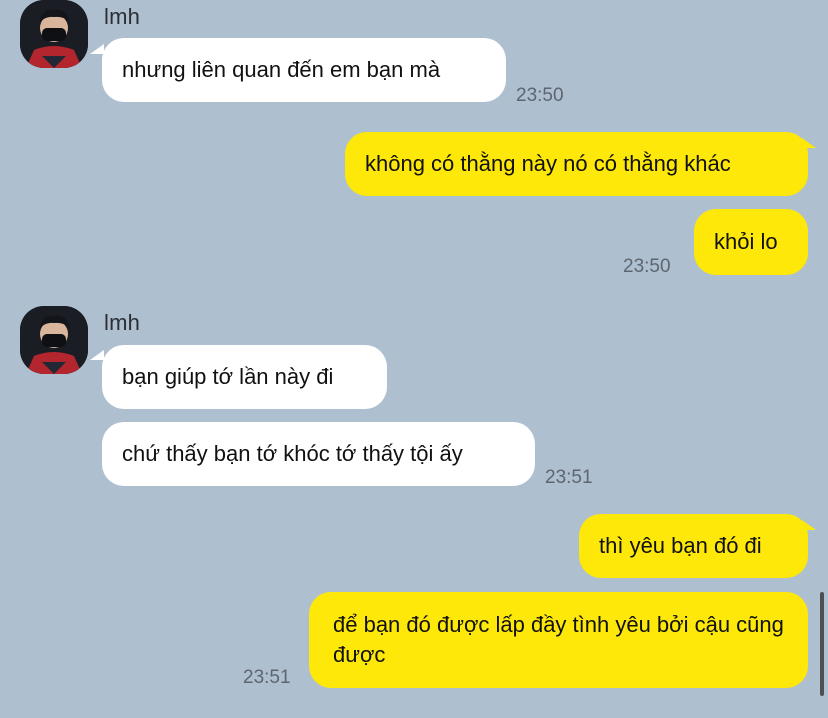 This screenshot has width=828, height=718. I want to click on message-bubble-incoming: chứ thấy bạn tớ khóc tớ thấy tội ấy, so click(318, 454).